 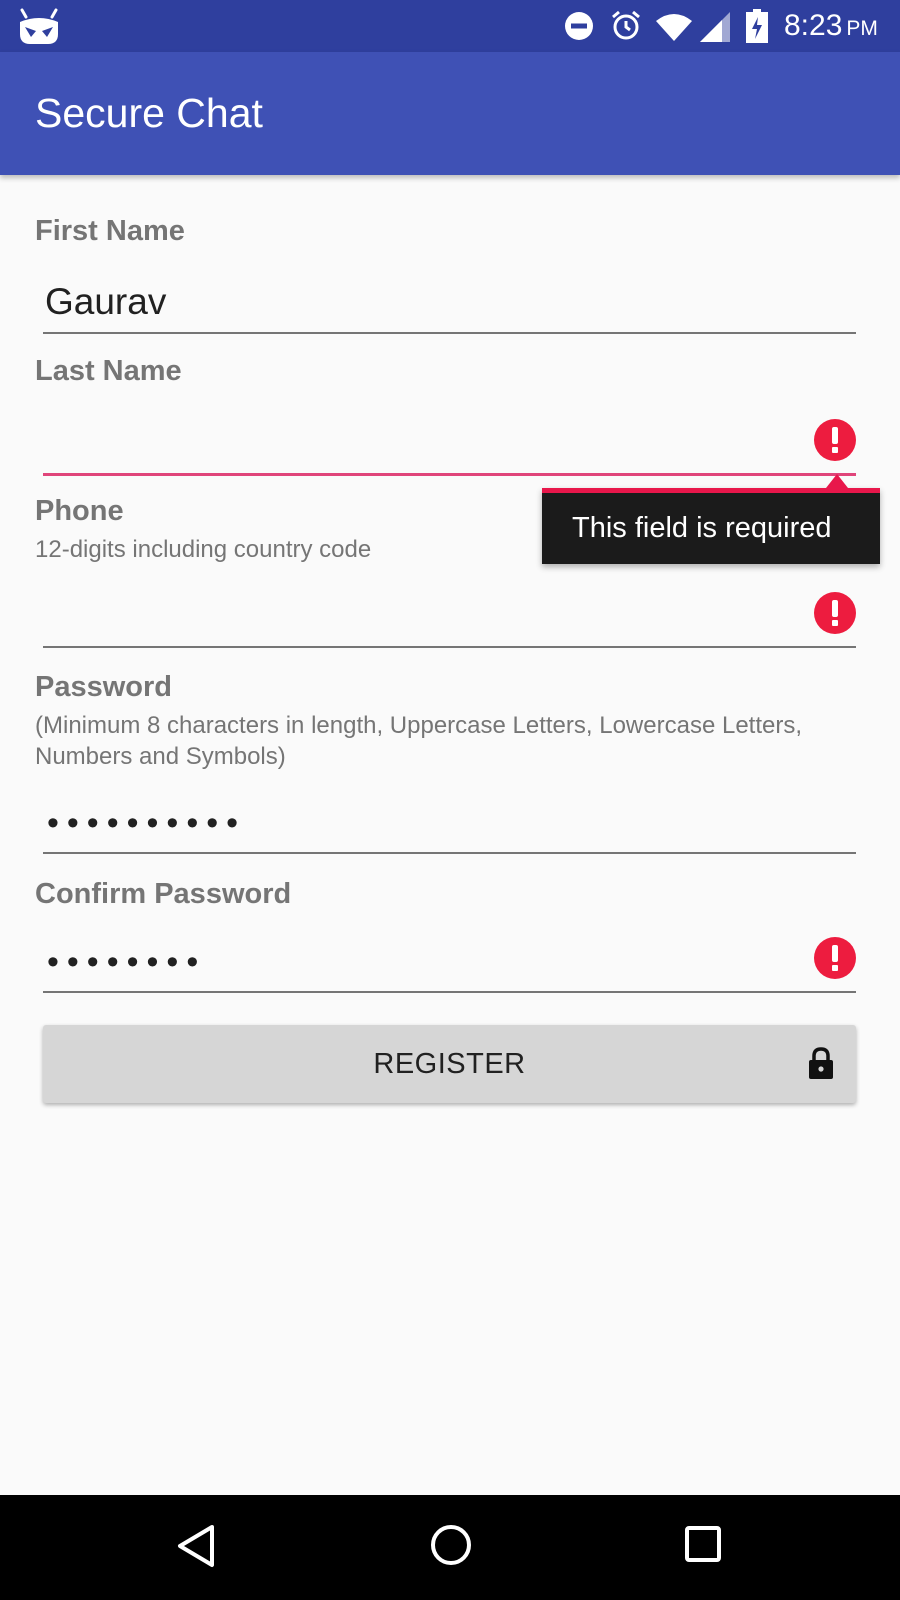 I want to click on confirm-password-field: ••••••••, so click(x=449, y=958).